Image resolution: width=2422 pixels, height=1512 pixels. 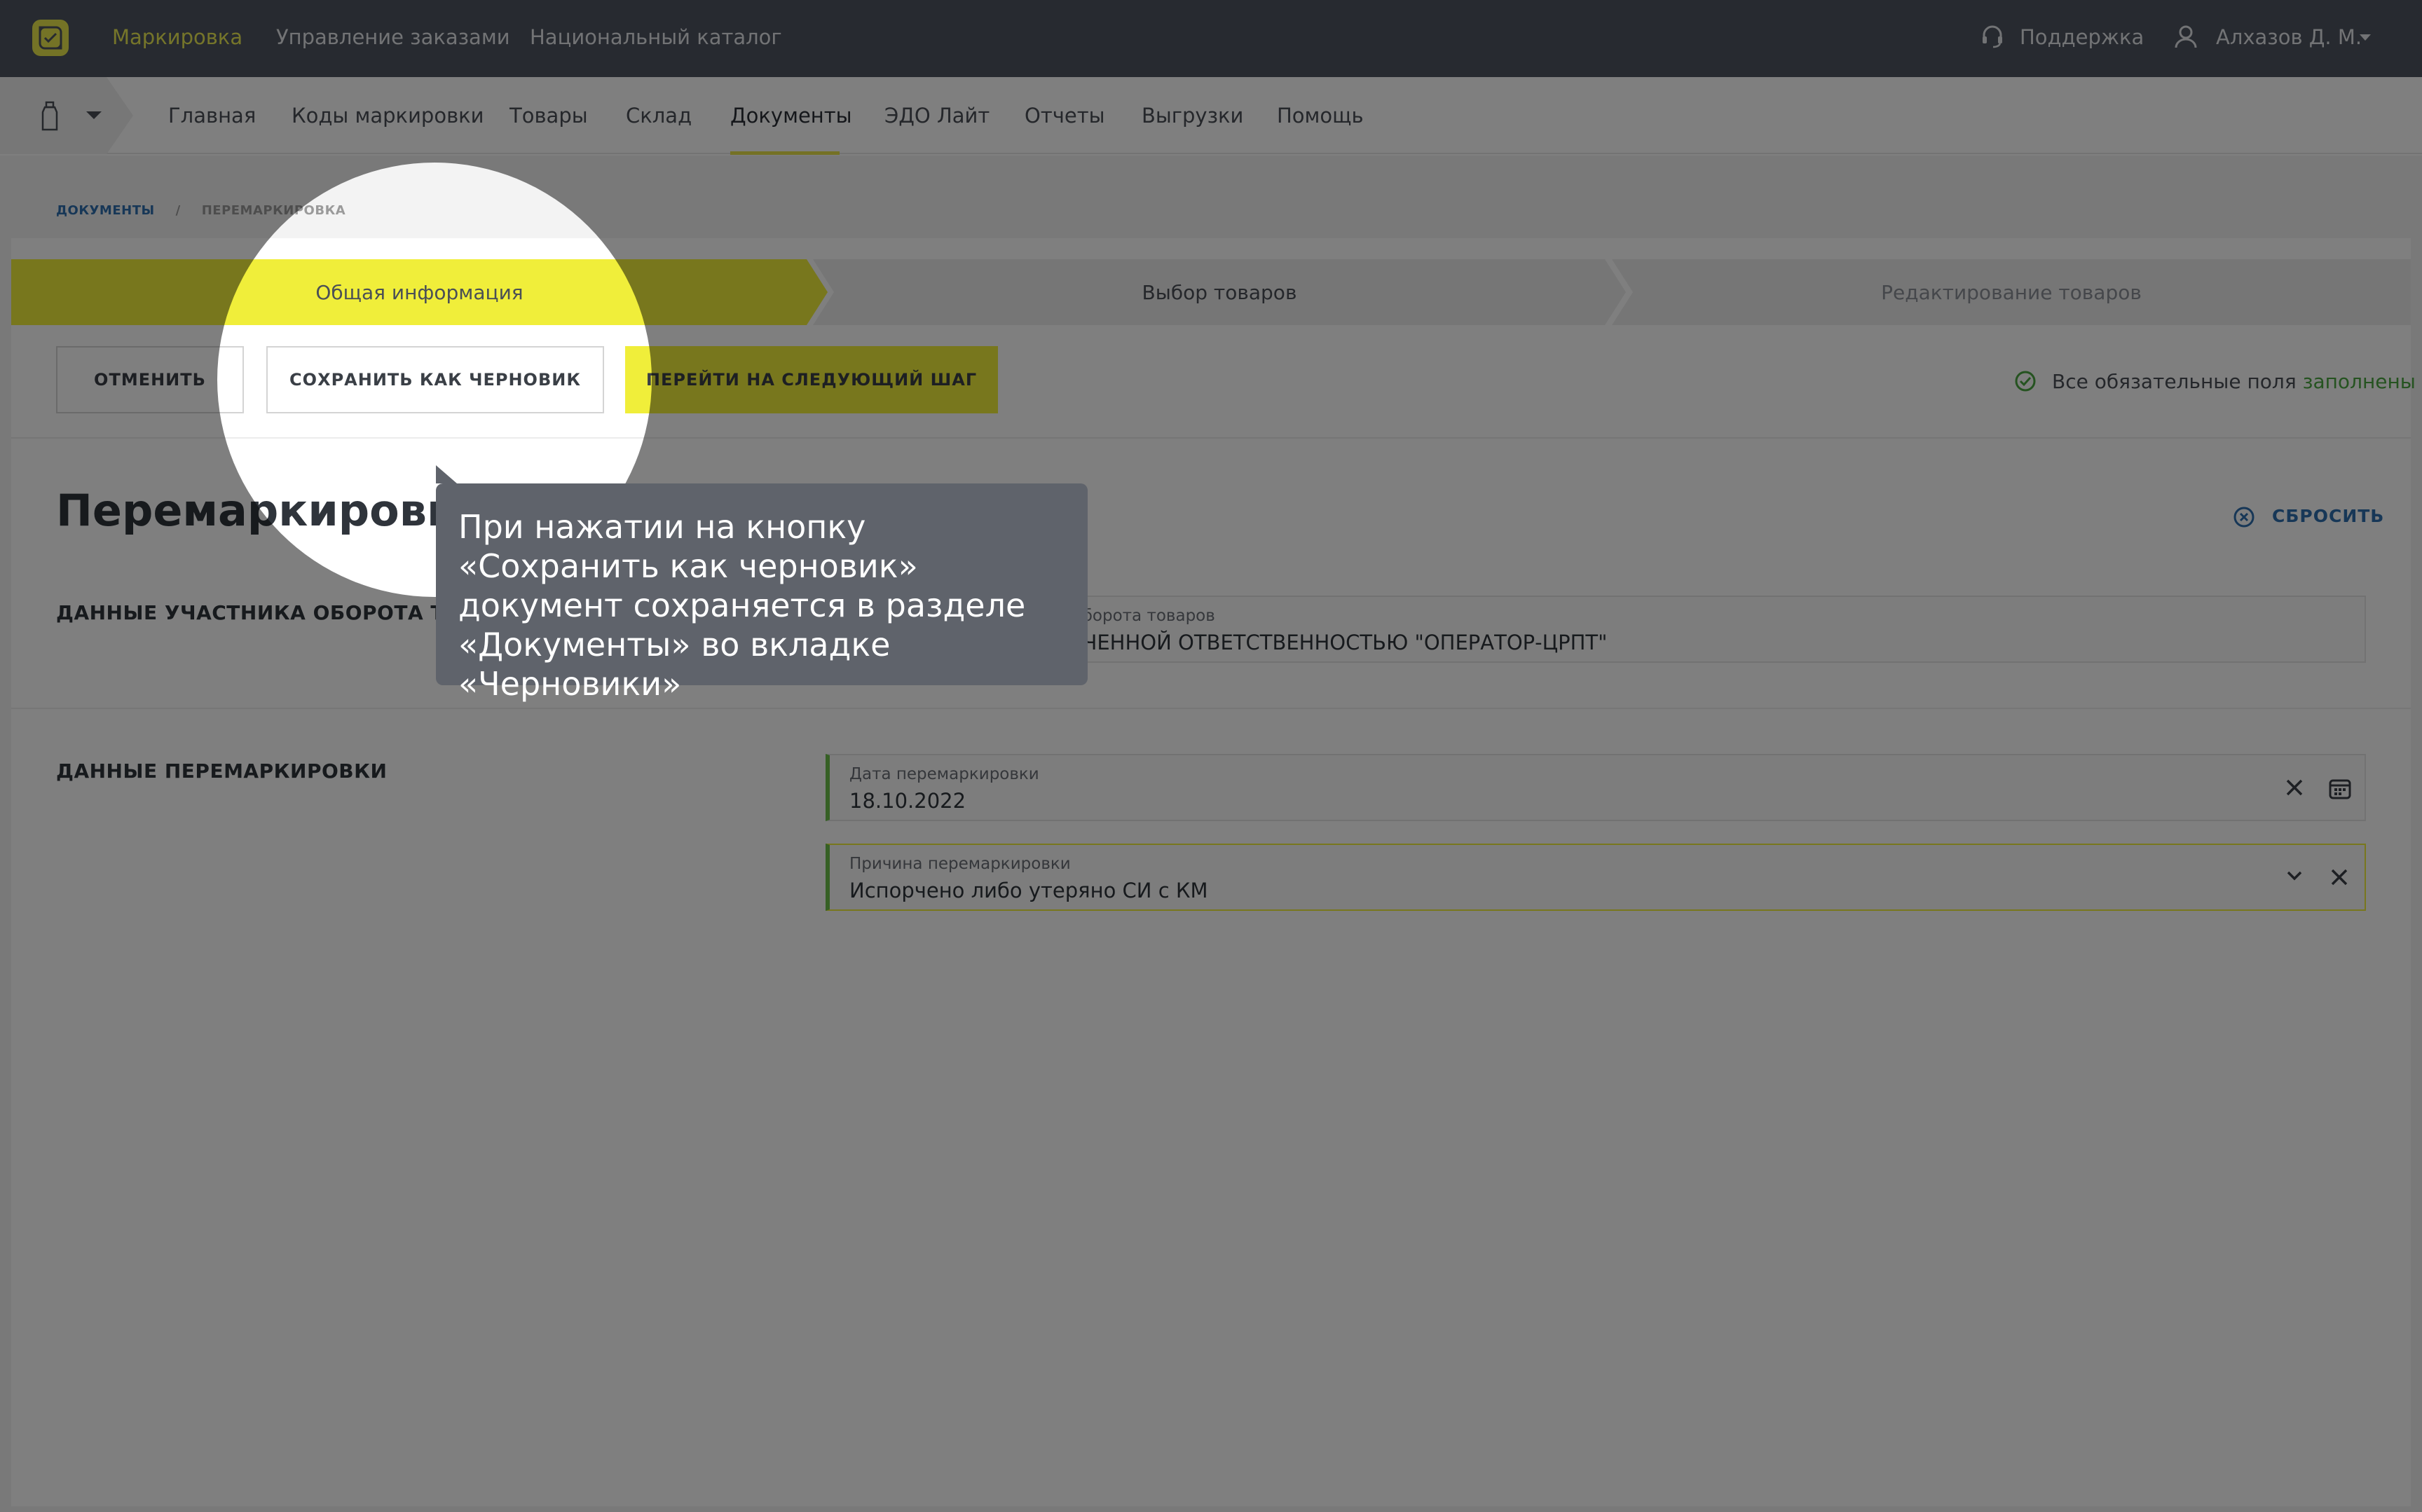 I want to click on remarking-section-title: ДАННЫЕ ПЕРЕМАРКИРОВКИ, so click(x=222, y=771).